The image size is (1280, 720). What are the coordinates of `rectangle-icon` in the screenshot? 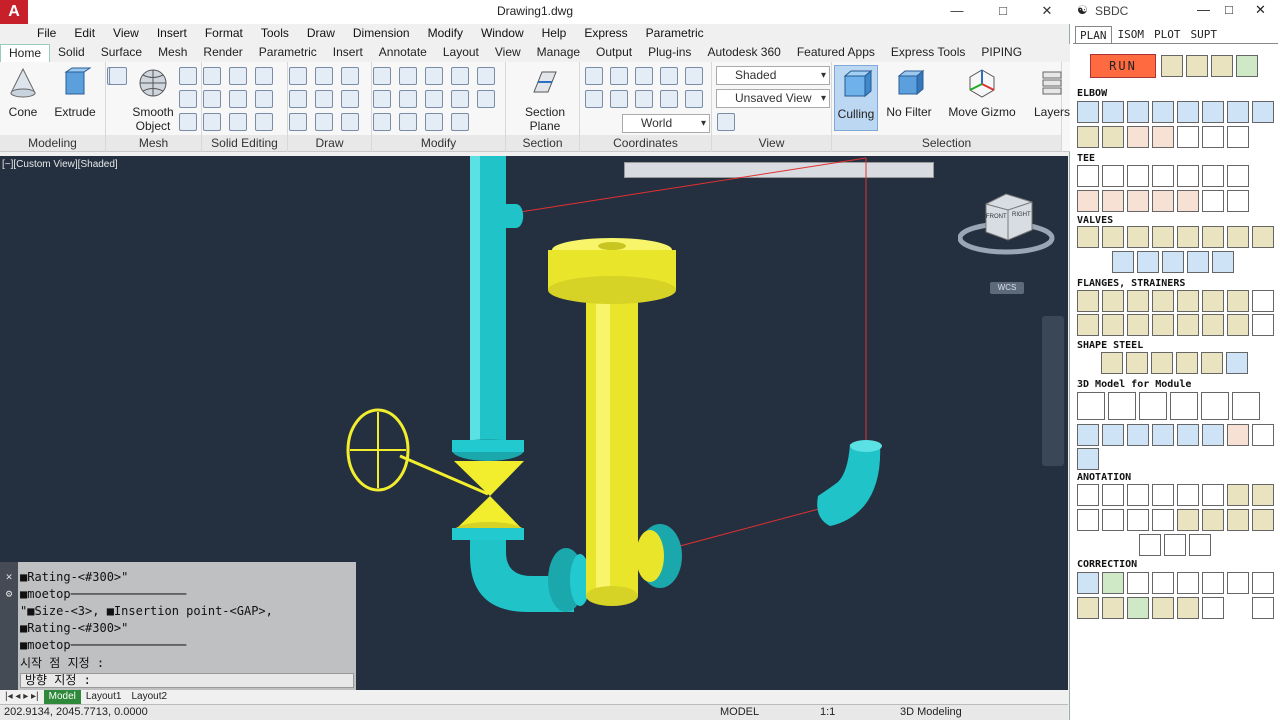 It's located at (324, 122).